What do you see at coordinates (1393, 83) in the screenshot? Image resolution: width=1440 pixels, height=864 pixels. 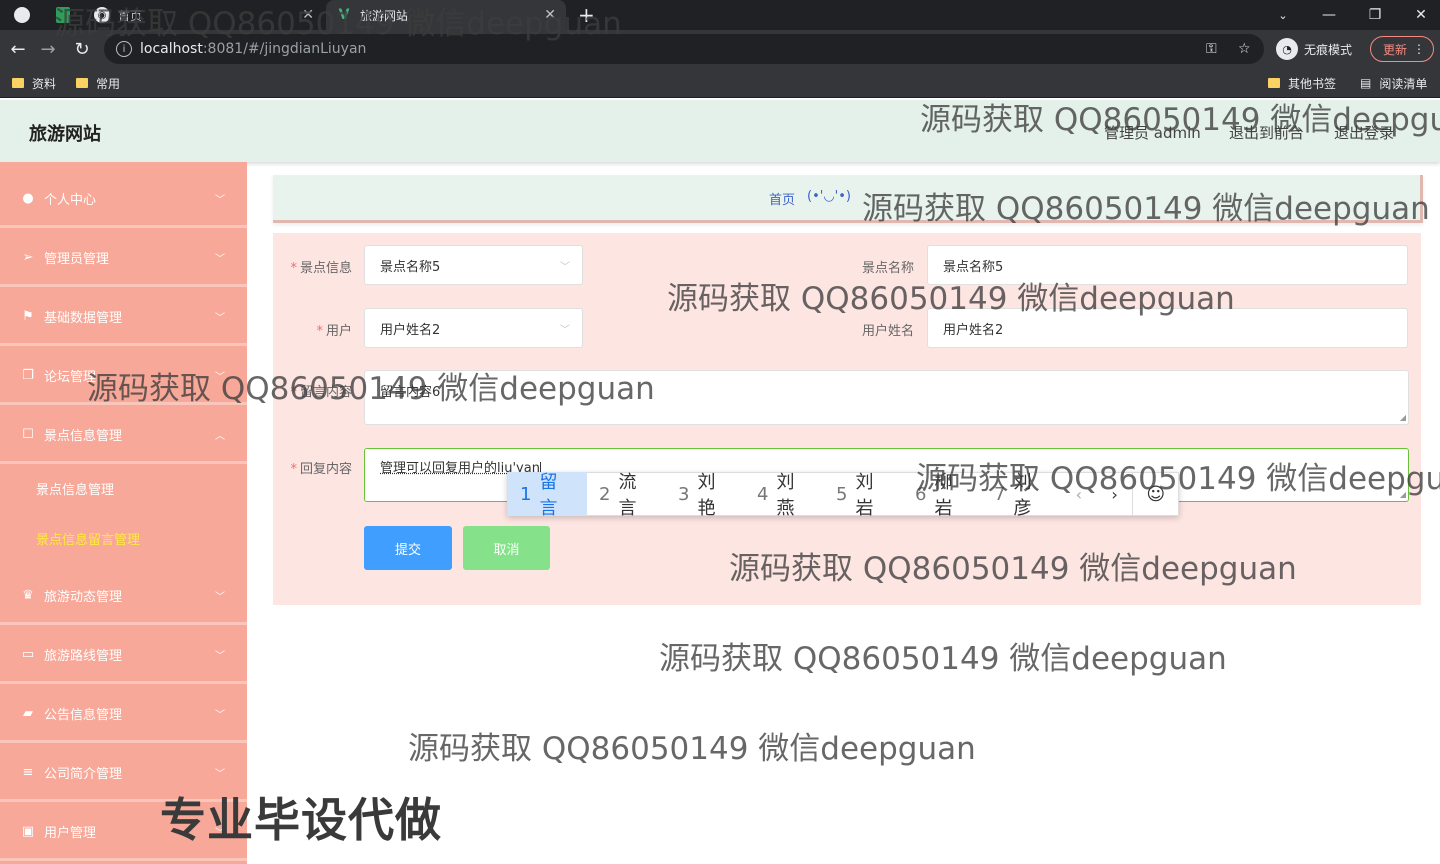 I see `reading-list: ▤ 阅读清单` at bounding box center [1393, 83].